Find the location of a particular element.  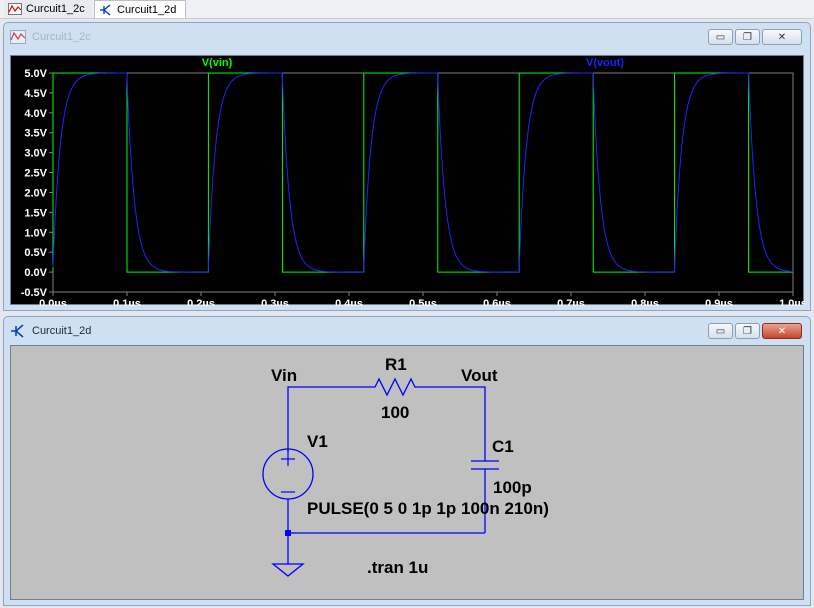

x-tick-label: 0.8µs is located at coordinates (645, 302).